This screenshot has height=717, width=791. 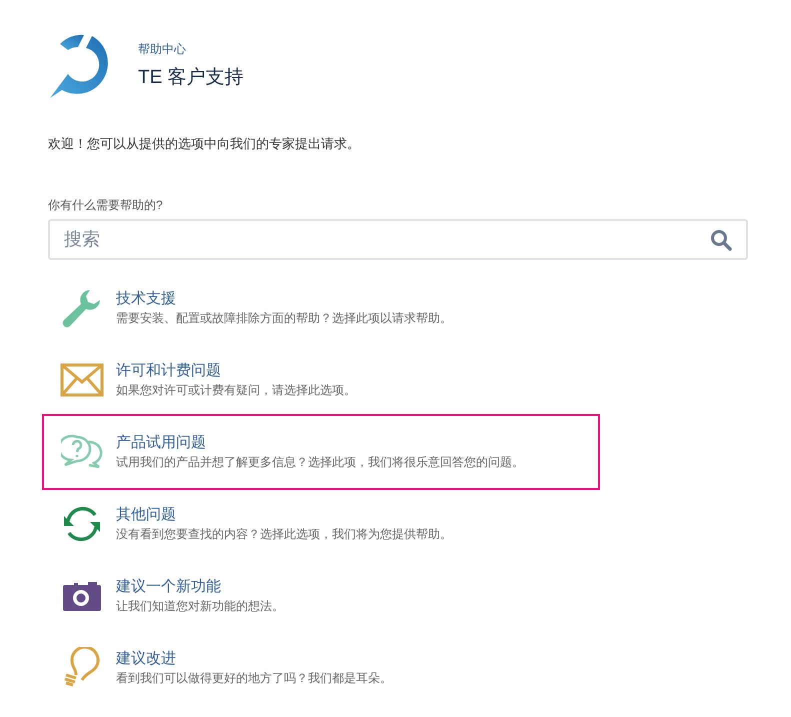 I want to click on option-item: 建议一个新功能 让我们知道您对新功能的想法。, so click(x=321, y=596).